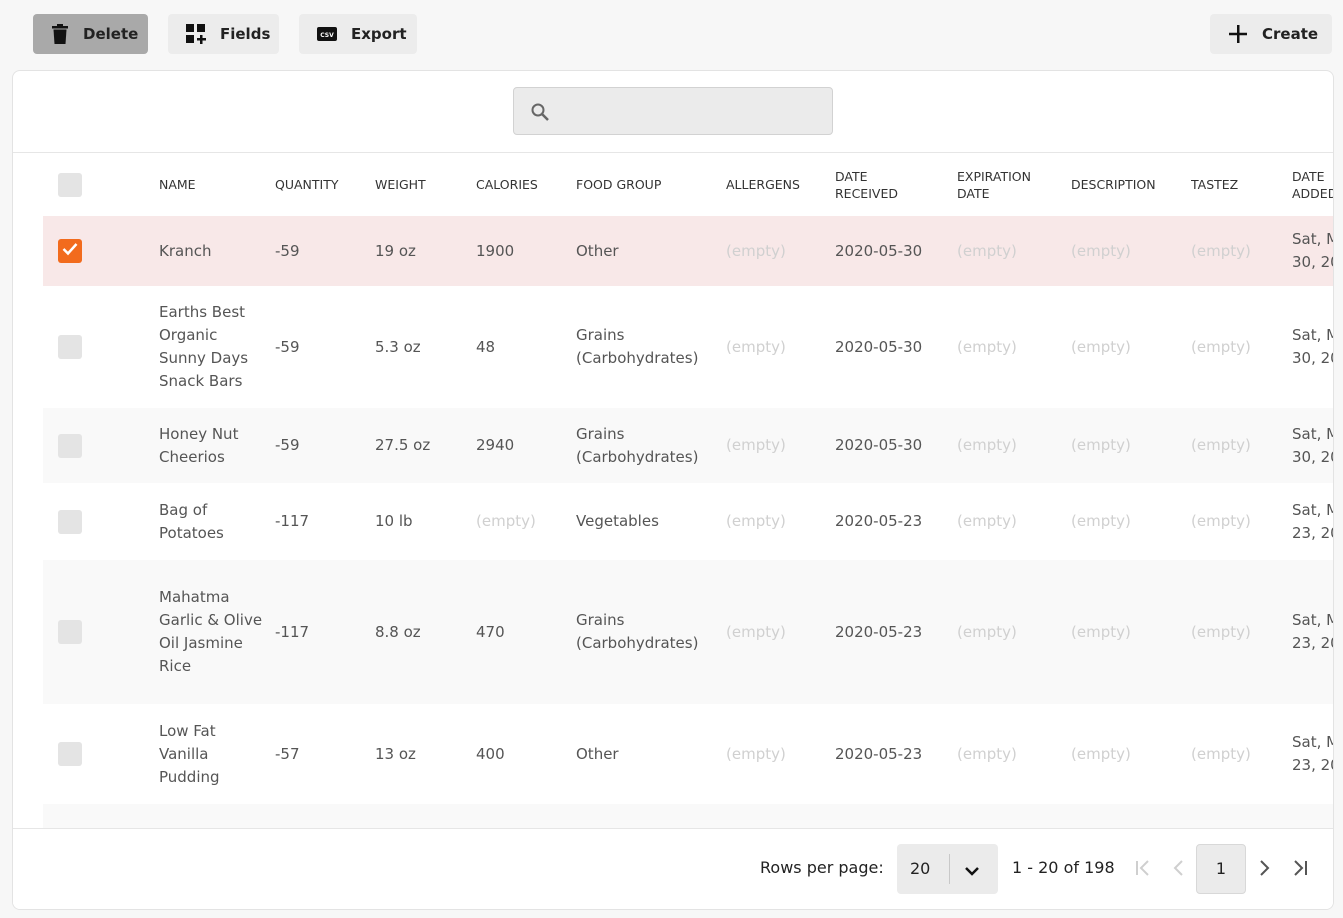 This screenshot has height=918, width=1343. I want to click on next-page-icon, so click(1264, 870).